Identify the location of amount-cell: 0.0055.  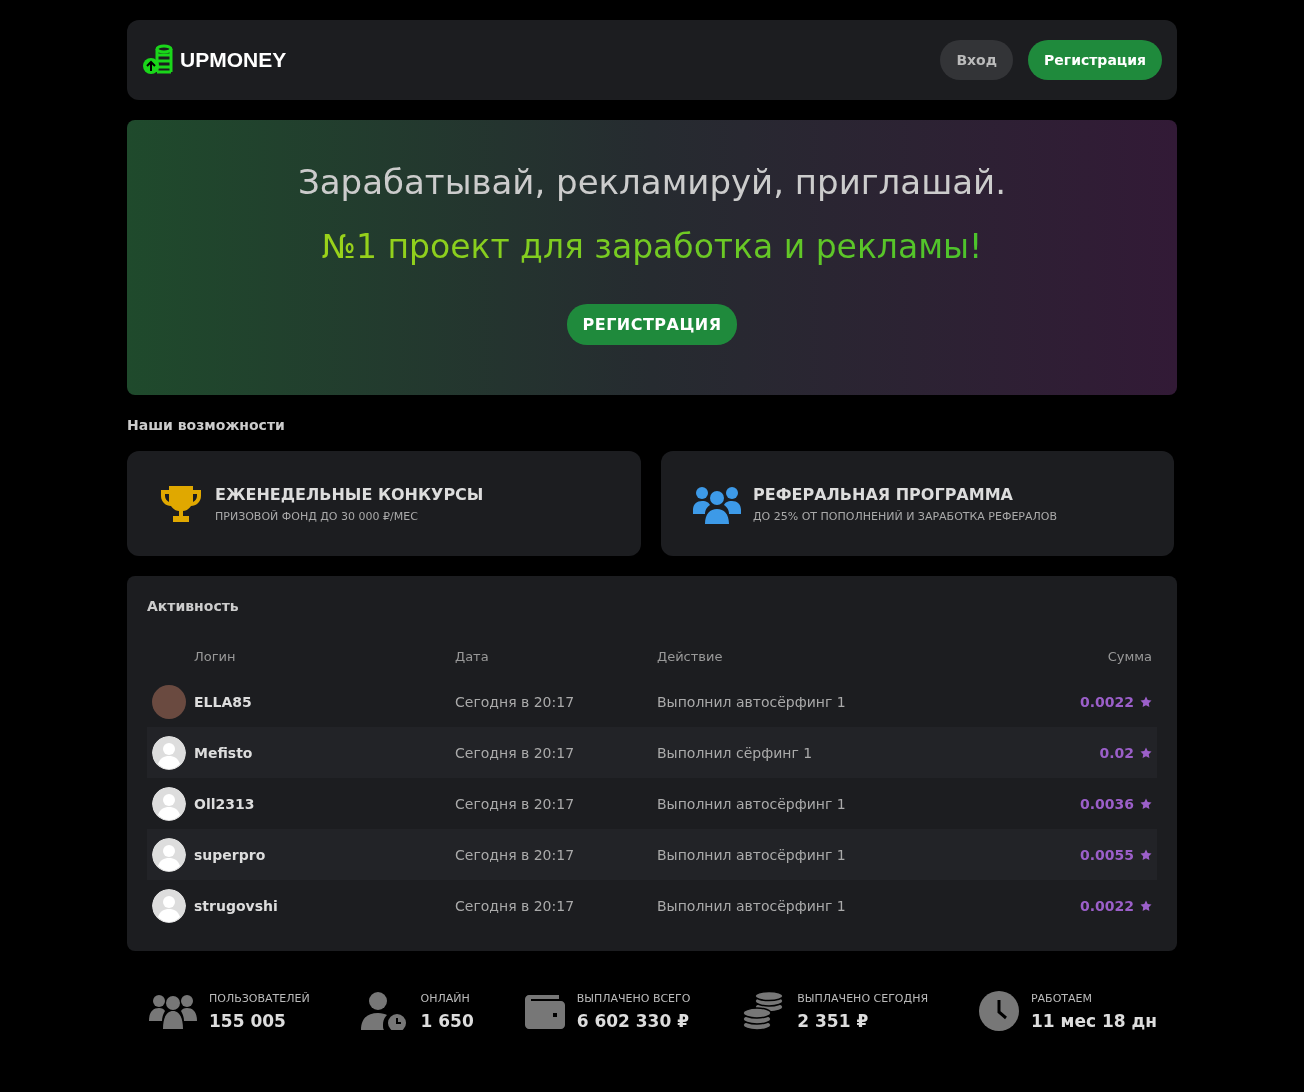
(1106, 854).